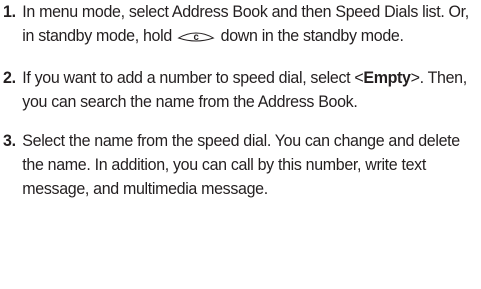 The width and height of the screenshot is (481, 289). What do you see at coordinates (9, 77) in the screenshot?
I see `step-number: 2.` at bounding box center [9, 77].